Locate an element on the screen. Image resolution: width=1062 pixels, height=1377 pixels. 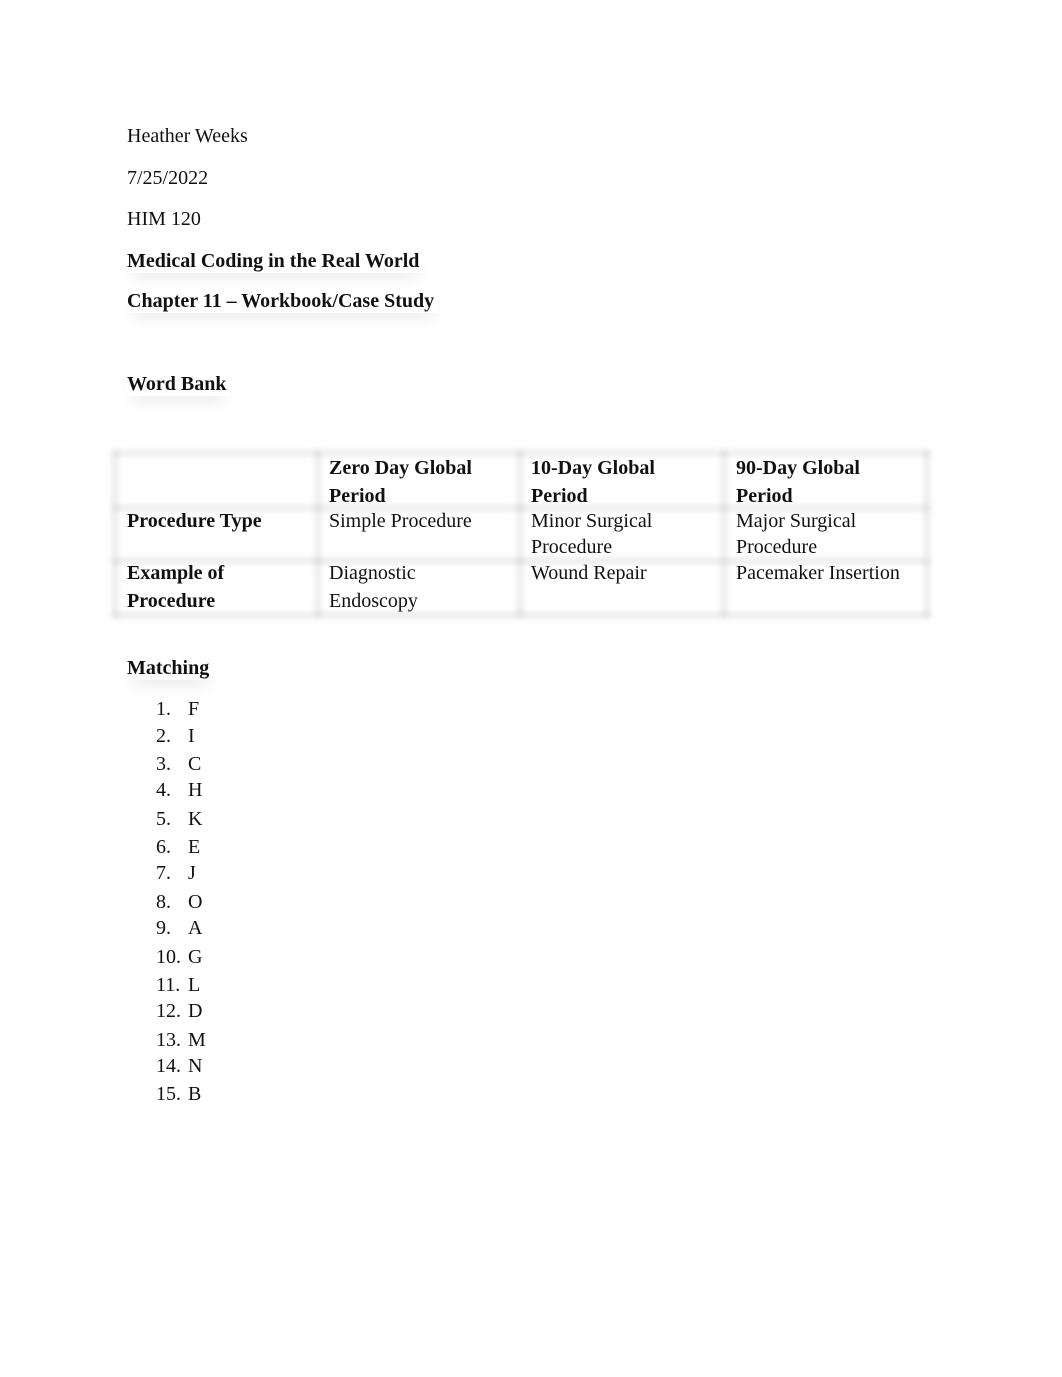
list-item: 9. A is located at coordinates (179, 928).